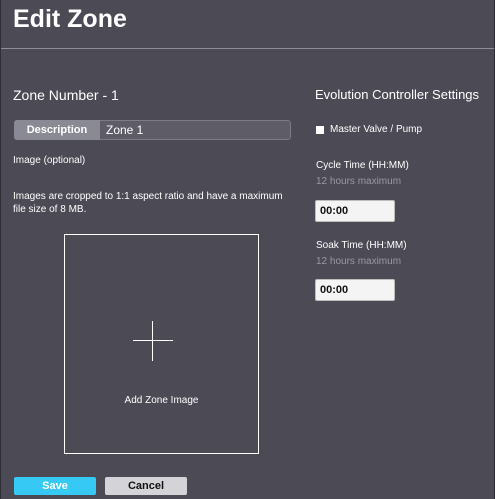 Image resolution: width=495 pixels, height=499 pixels. Describe the element at coordinates (359, 181) in the screenshot. I see `cycle-time-hint: 12 hours maximum` at that location.